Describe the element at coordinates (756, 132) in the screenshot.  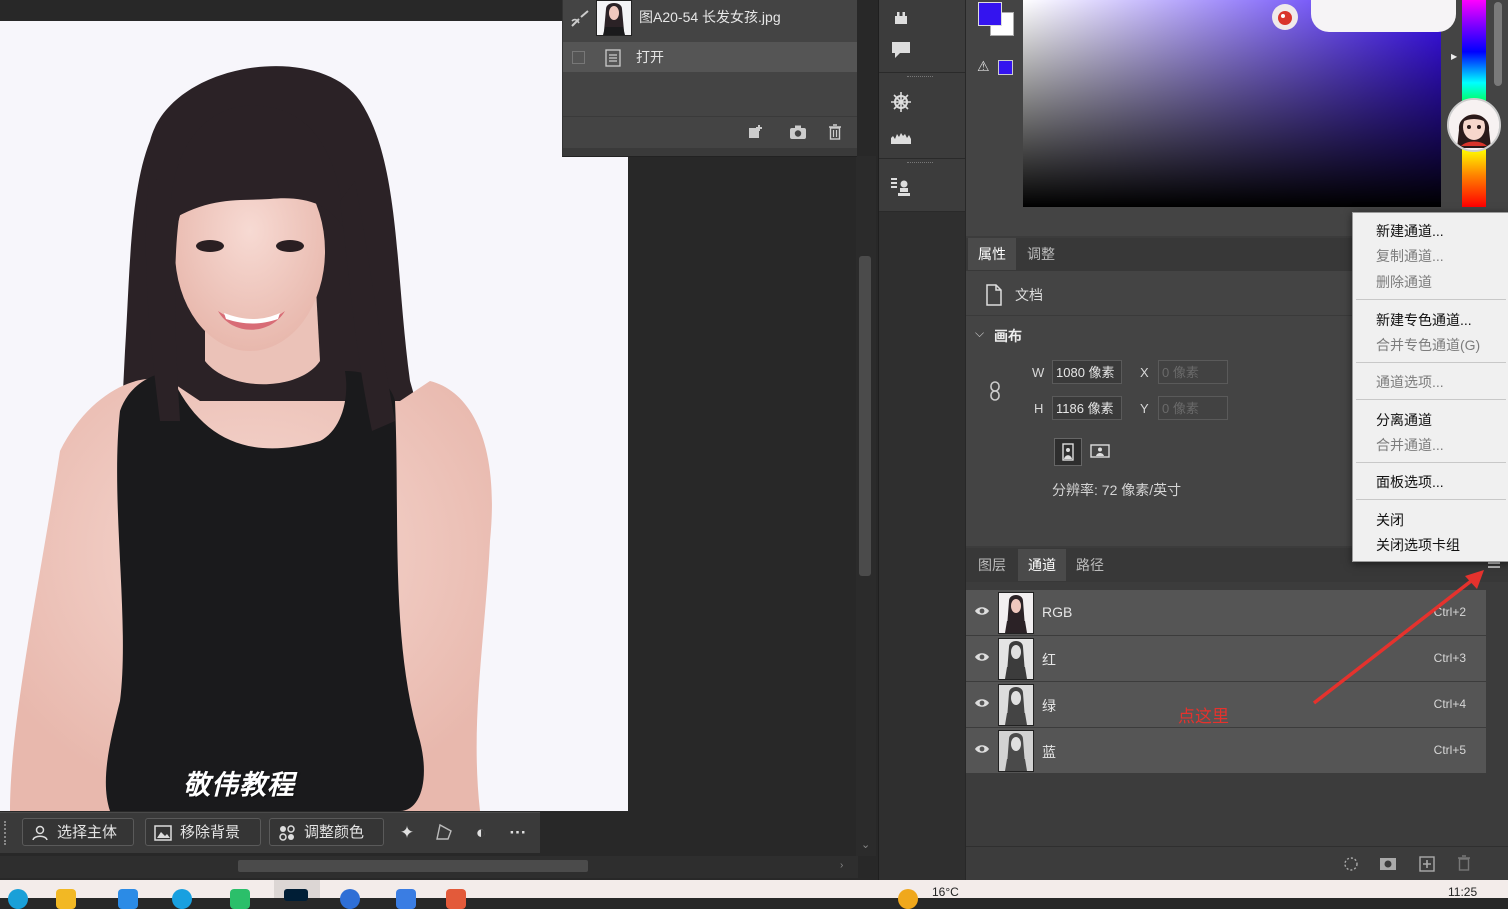
I see `new-document-from-state-icon` at that location.